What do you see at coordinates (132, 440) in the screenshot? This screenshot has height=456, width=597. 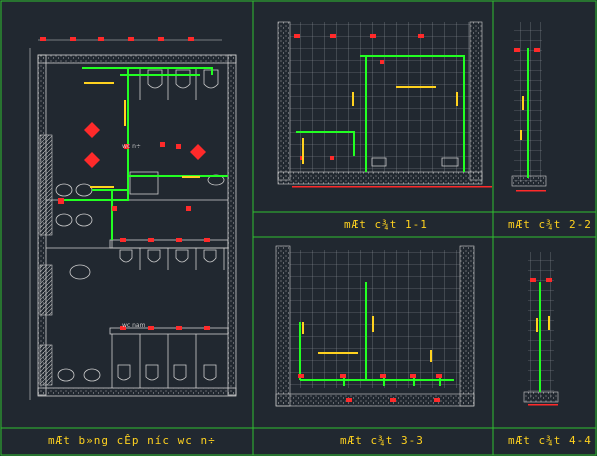 I see `plan-title: mÆt b»ng cÊp n­íc wc n÷` at bounding box center [132, 440].